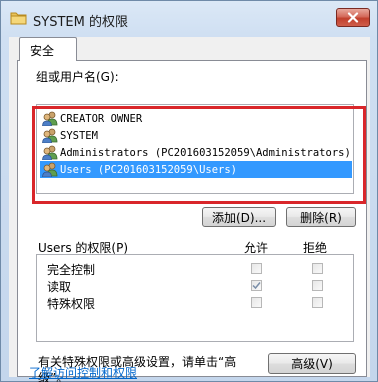 This screenshot has height=382, width=378. Describe the element at coordinates (189, 19) in the screenshot. I see `title-bar: SYSTEM 的权限` at that location.